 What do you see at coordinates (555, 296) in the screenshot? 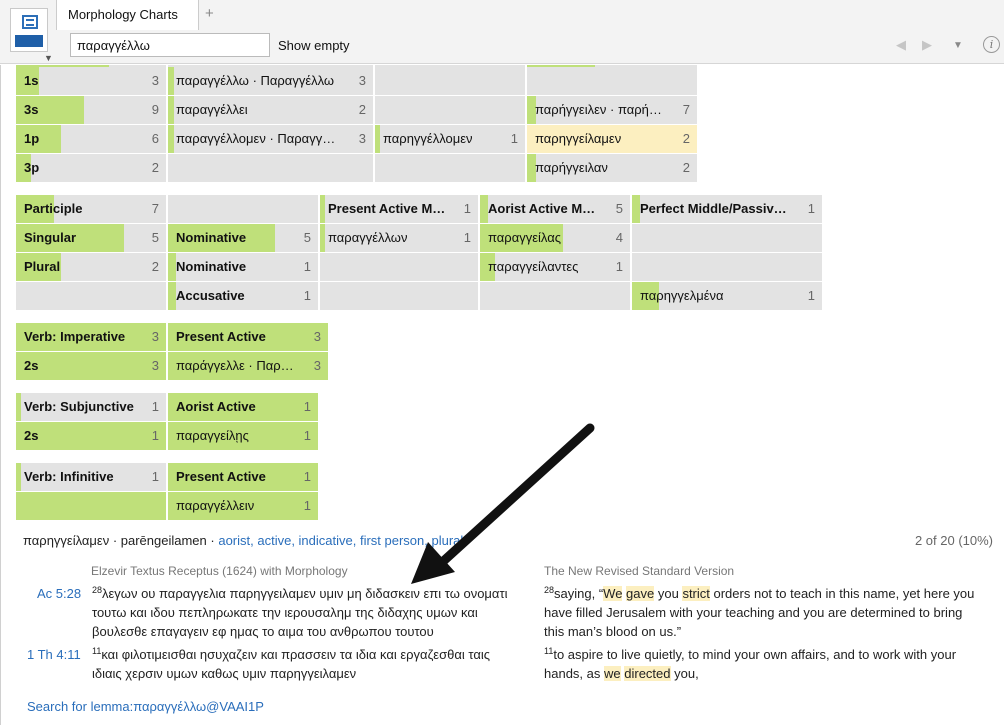
I see `cell-acc-aam` at bounding box center [555, 296].